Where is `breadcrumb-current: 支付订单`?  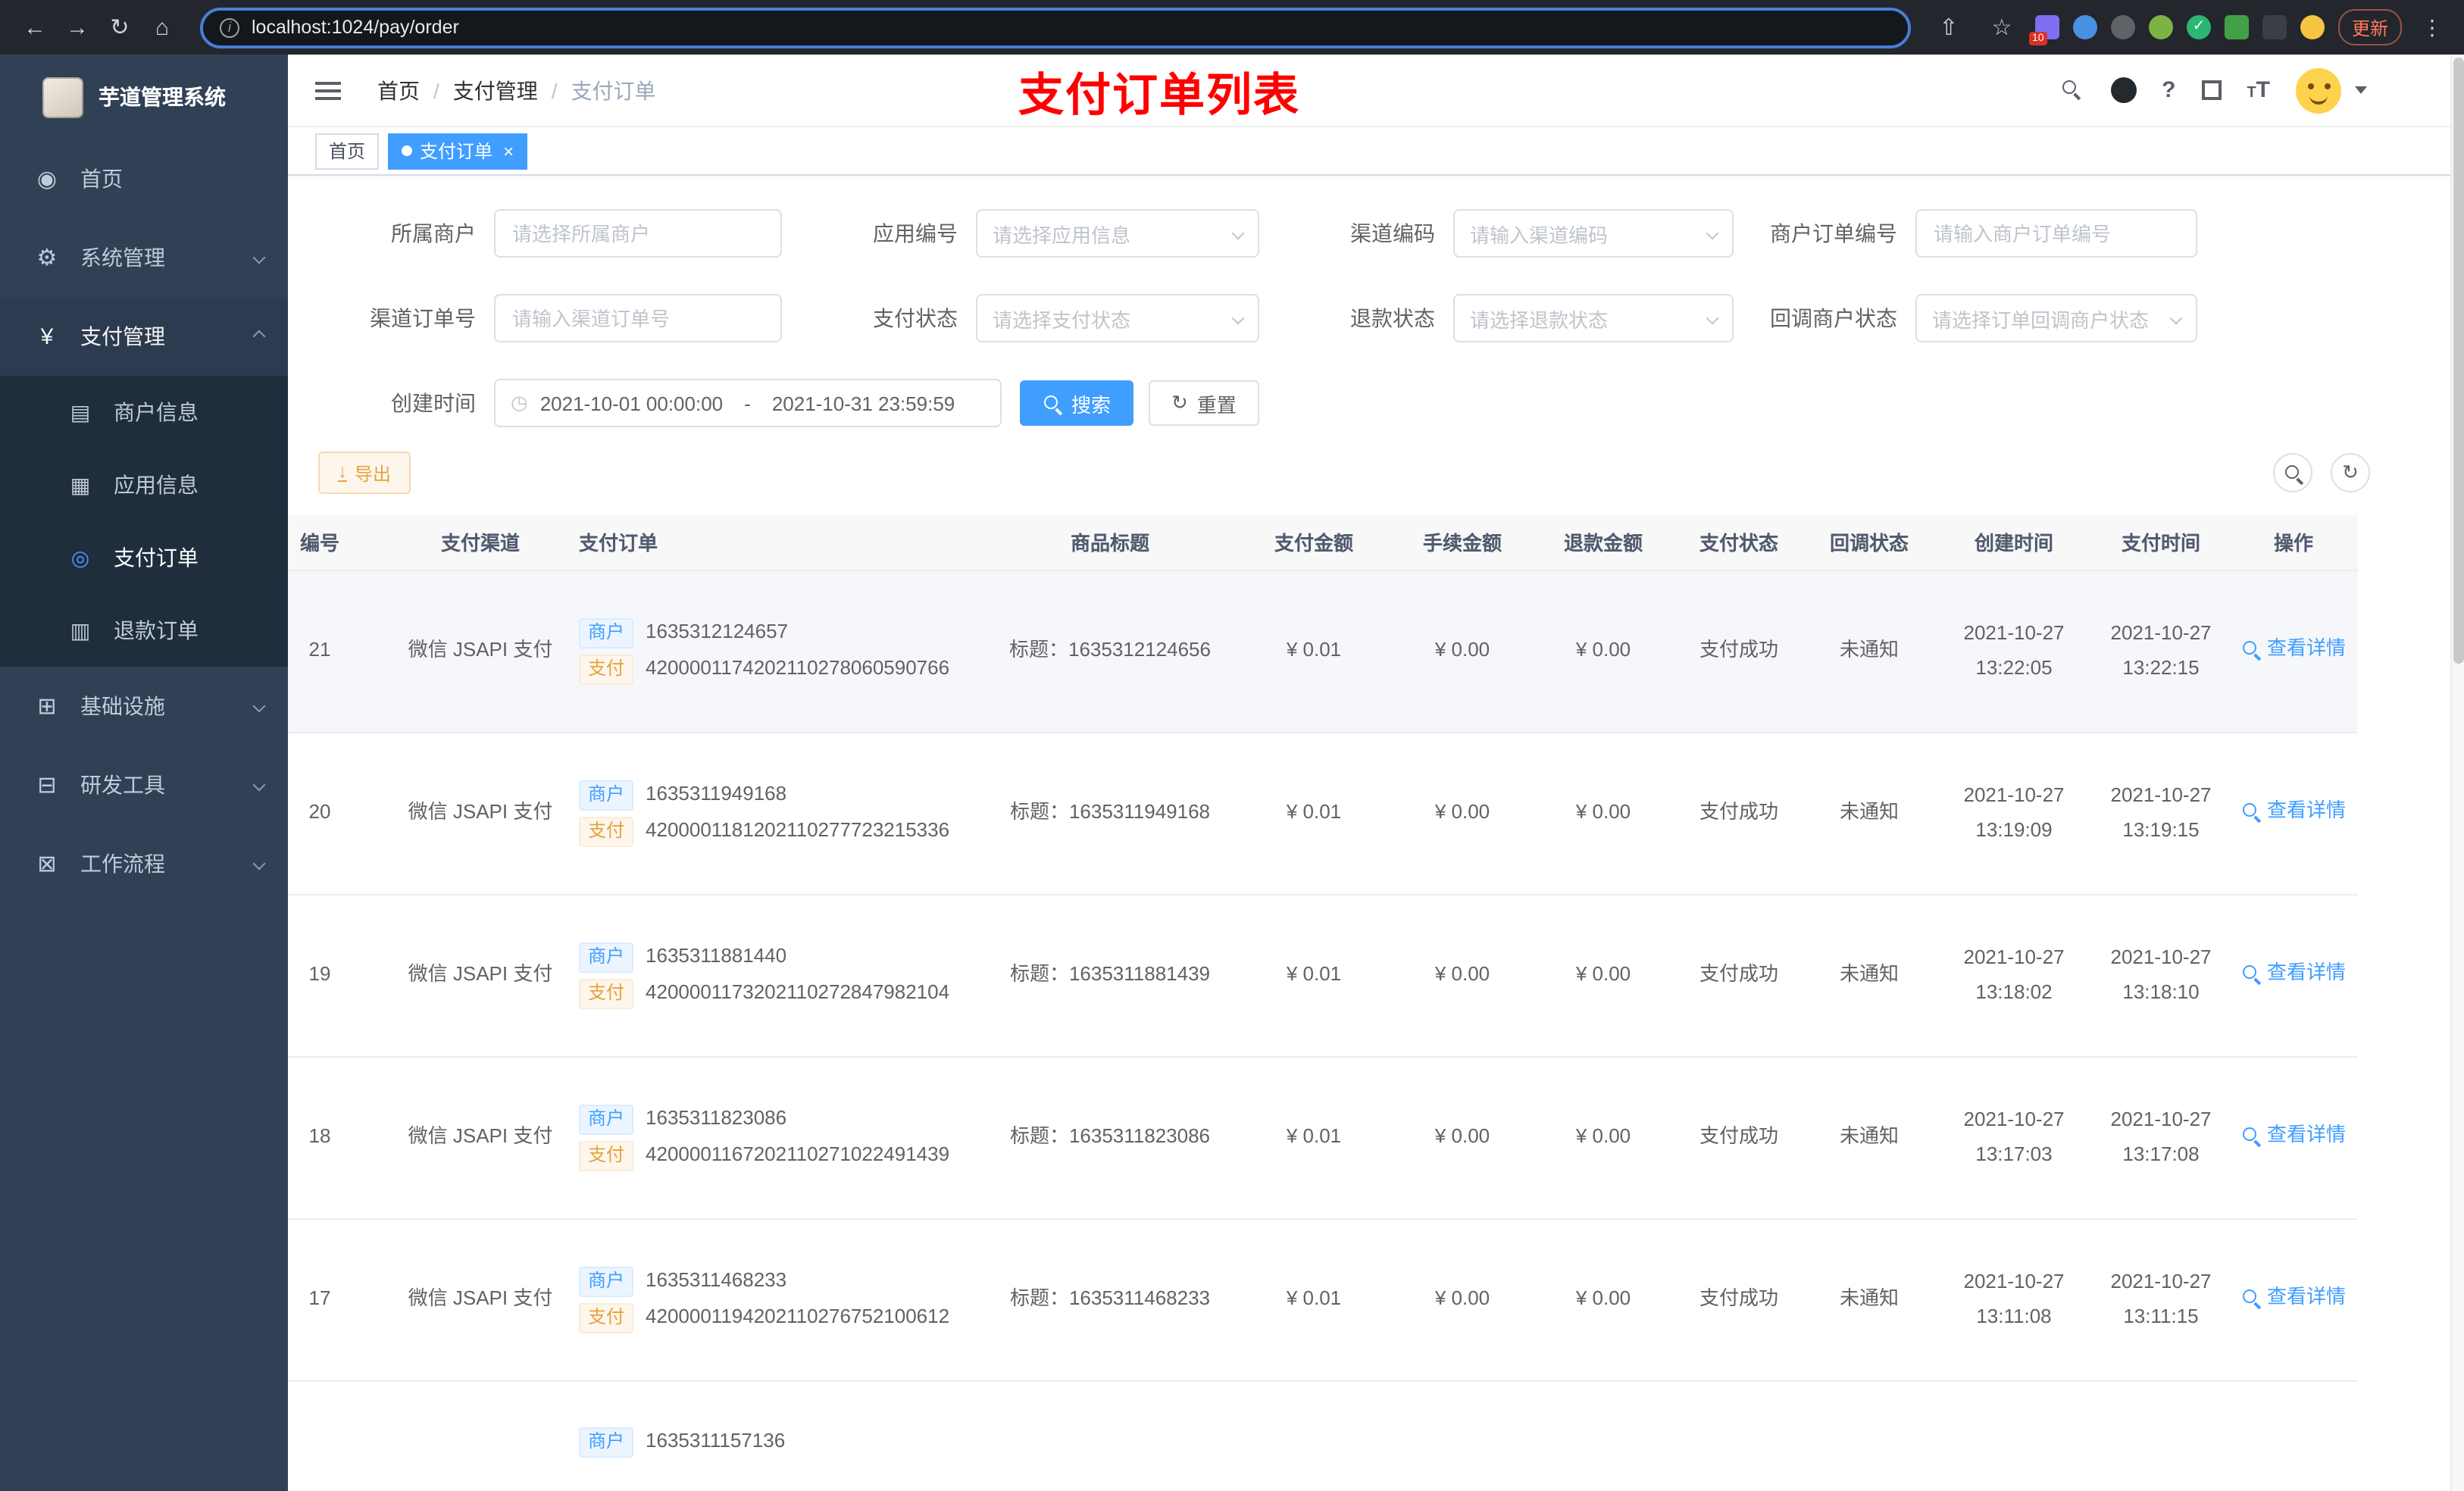
breadcrumb-current: 支付订单 is located at coordinates (613, 90).